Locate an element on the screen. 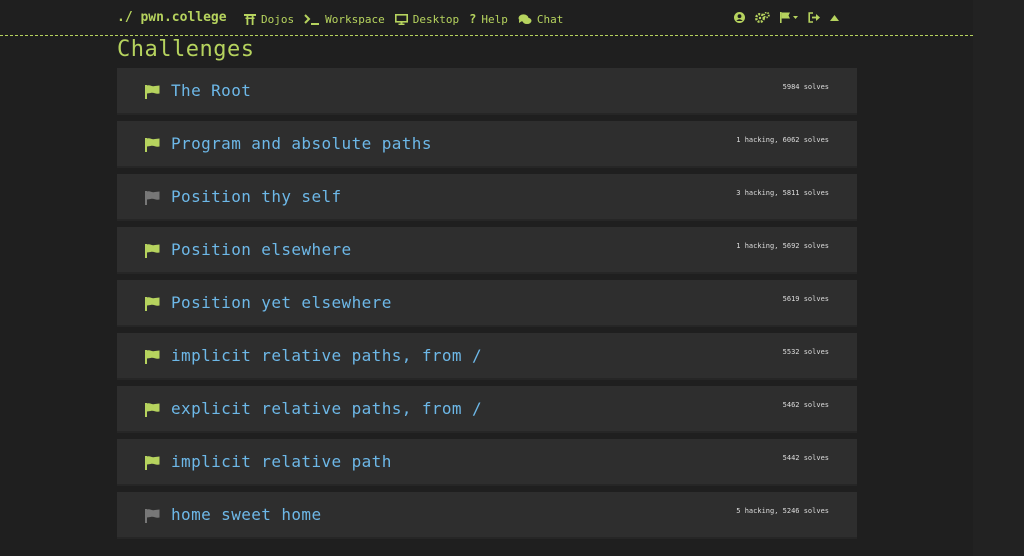 This screenshot has height=556, width=1024. flag-menu-button is located at coordinates (789, 17).